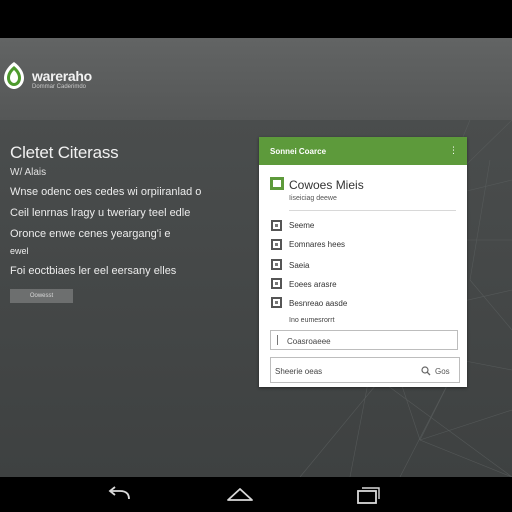  I want to click on back-icon, so click(119, 495).